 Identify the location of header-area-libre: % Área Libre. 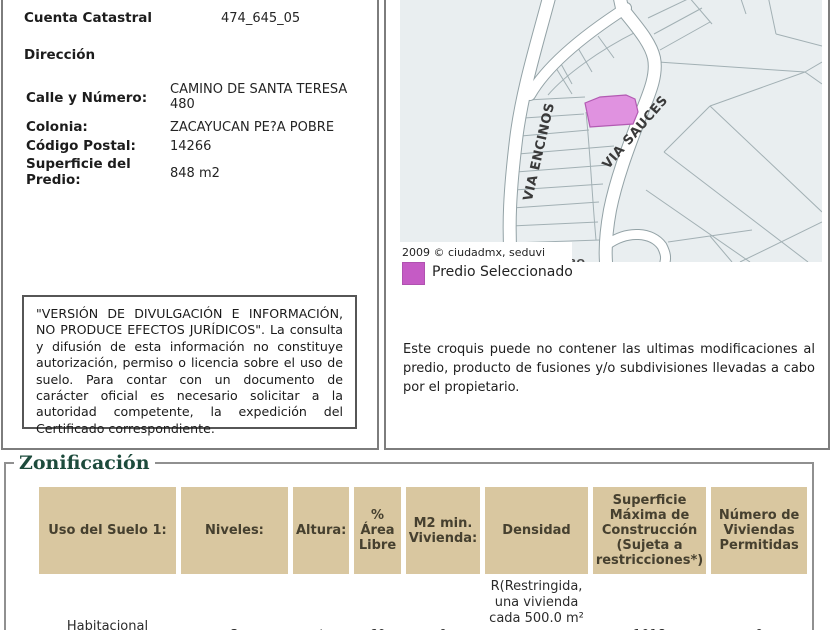
(377, 530).